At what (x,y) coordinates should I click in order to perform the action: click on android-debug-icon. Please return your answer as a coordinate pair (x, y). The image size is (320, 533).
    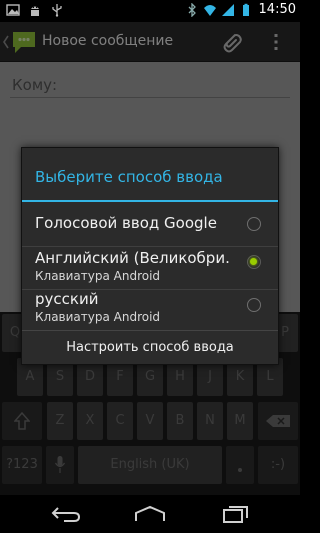
    Looking at the image, I should click on (35, 11).